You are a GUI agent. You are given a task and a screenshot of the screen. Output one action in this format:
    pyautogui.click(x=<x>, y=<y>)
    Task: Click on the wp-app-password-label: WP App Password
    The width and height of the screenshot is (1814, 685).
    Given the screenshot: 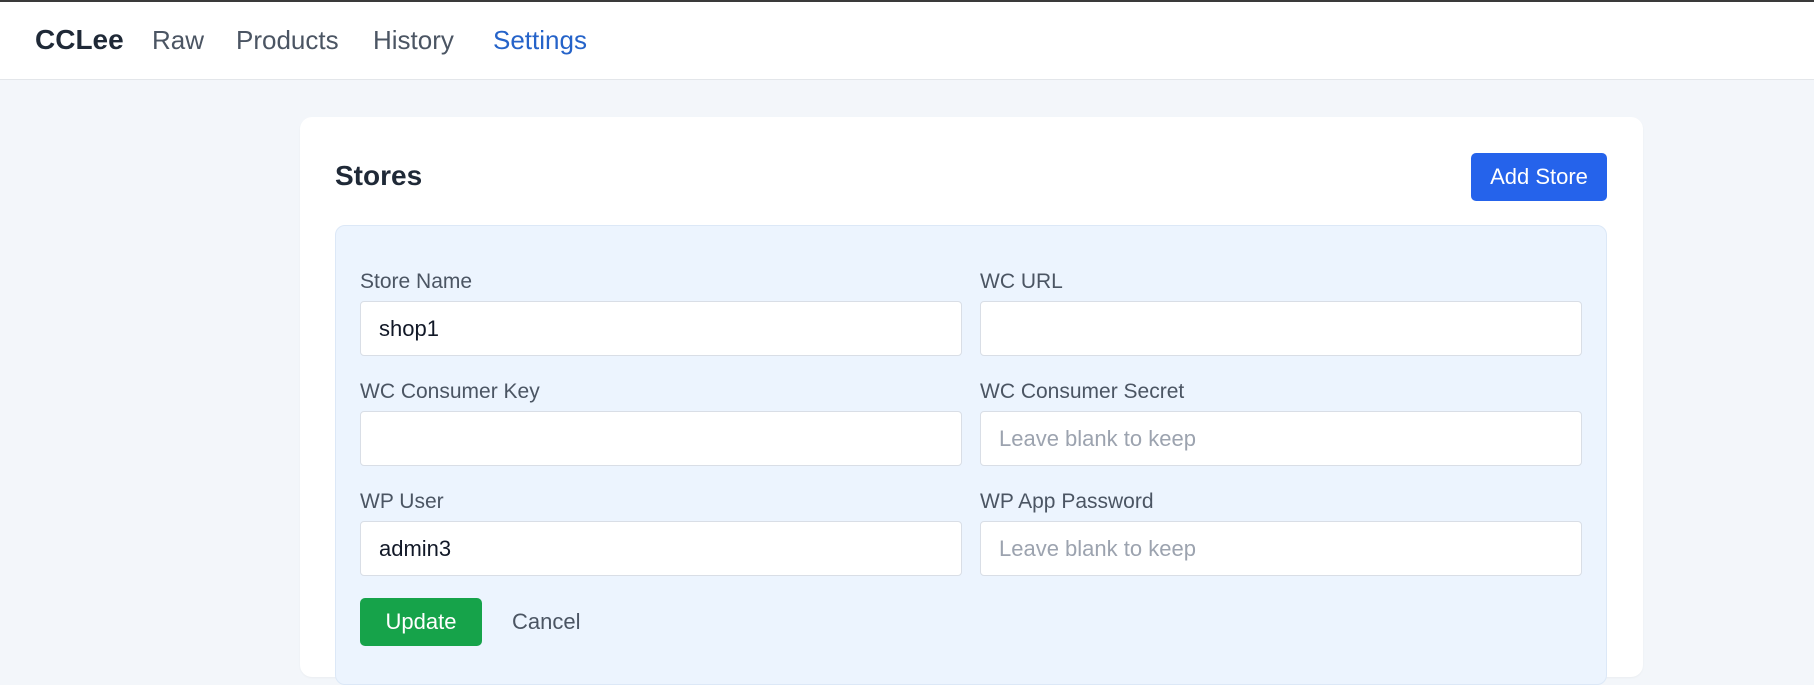 What is the action you would take?
    pyautogui.click(x=1067, y=501)
    